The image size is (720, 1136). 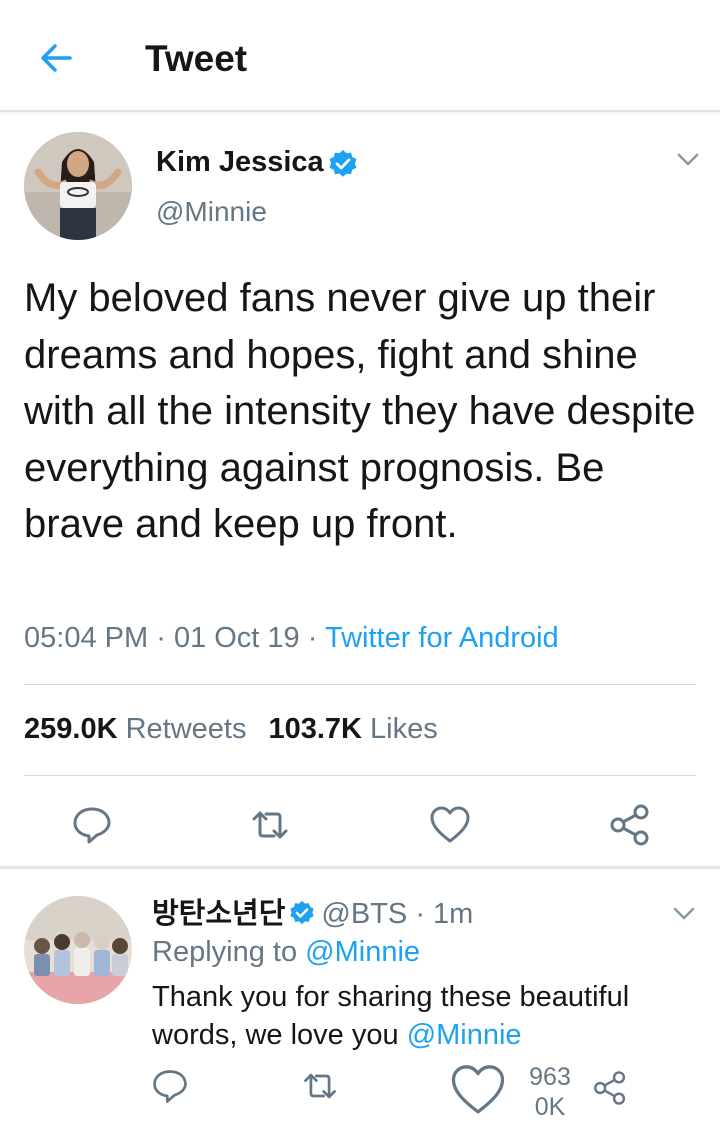 What do you see at coordinates (404, 729) in the screenshot?
I see `likes-label: Likes` at bounding box center [404, 729].